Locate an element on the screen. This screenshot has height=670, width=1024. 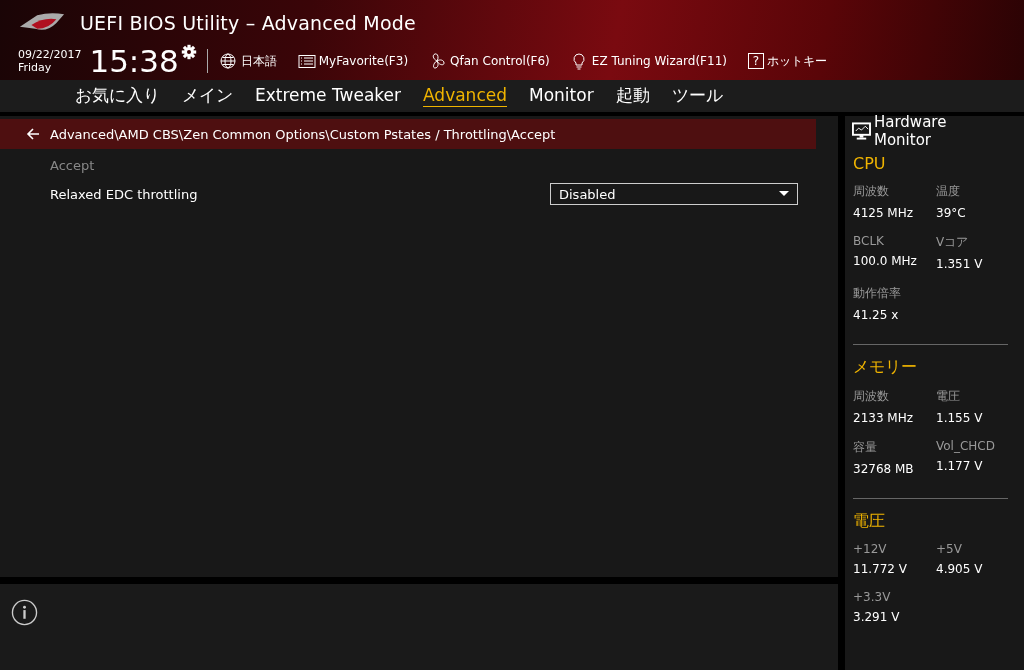
menu-tab: お気に入り is located at coordinates (117, 96).